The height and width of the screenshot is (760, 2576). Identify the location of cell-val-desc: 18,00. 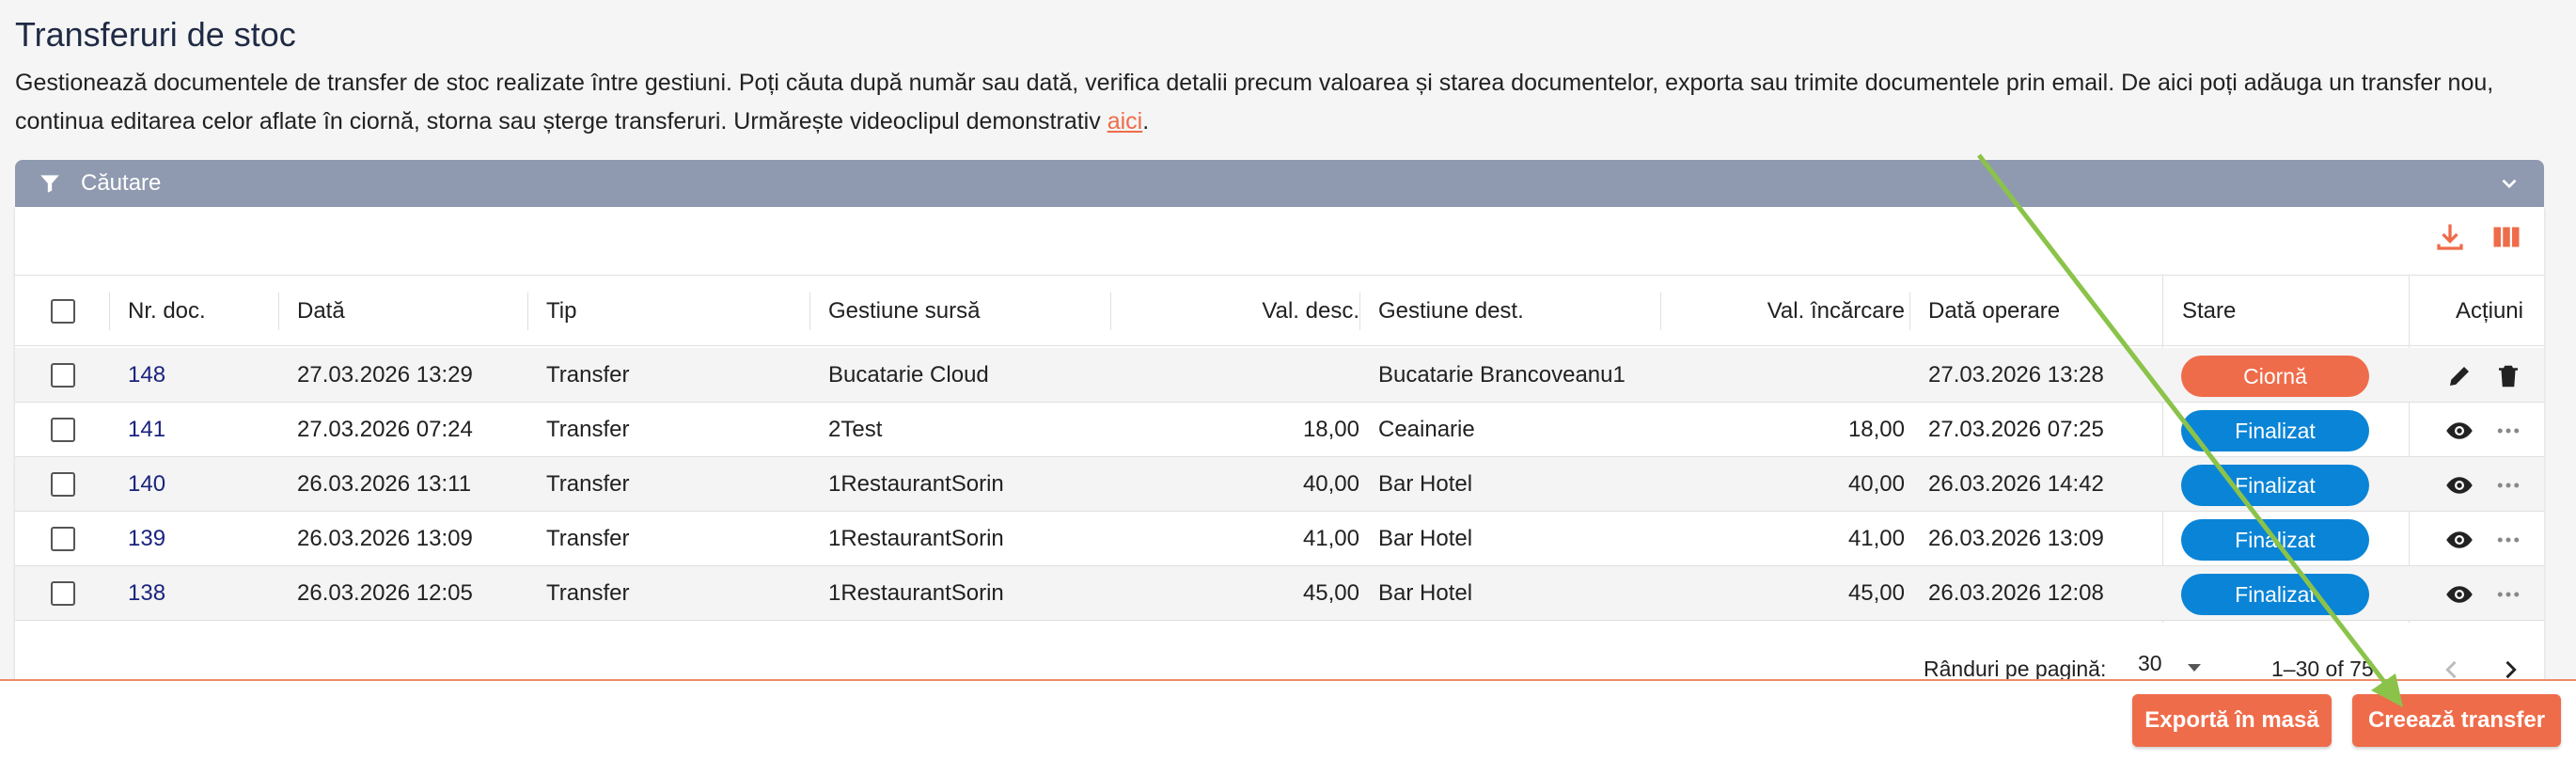
(1331, 429).